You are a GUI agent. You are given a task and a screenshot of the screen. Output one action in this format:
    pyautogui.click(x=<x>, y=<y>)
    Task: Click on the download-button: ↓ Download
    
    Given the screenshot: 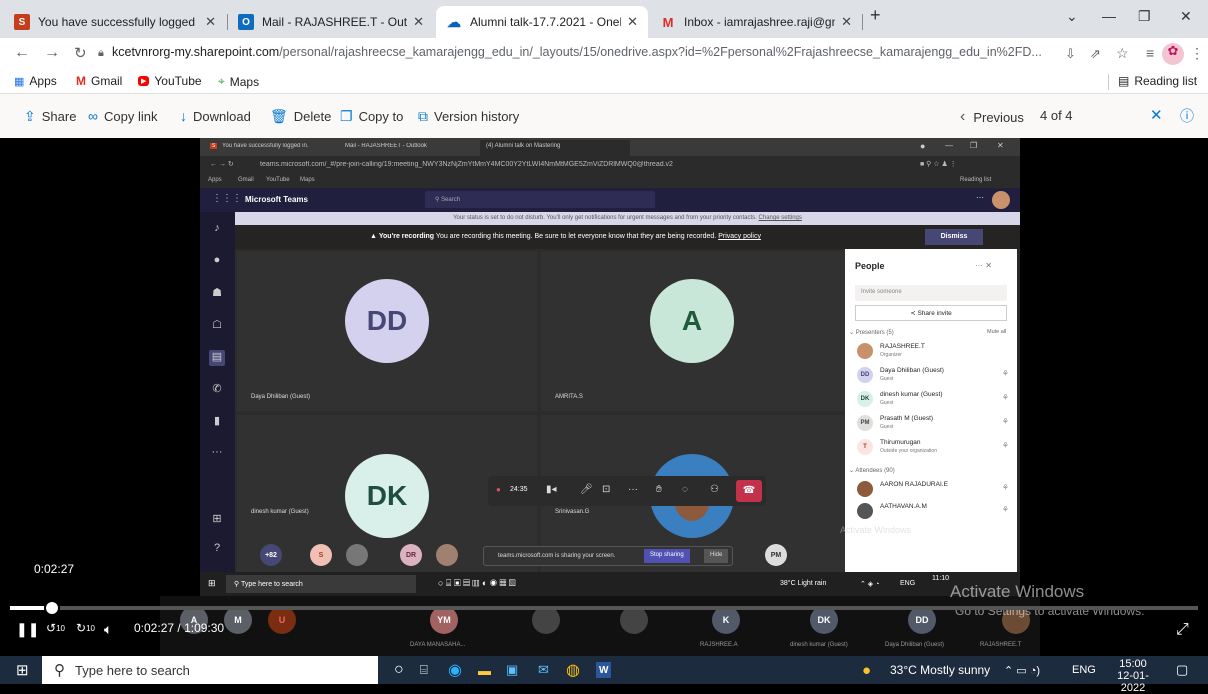 What is the action you would take?
    pyautogui.click(x=215, y=116)
    